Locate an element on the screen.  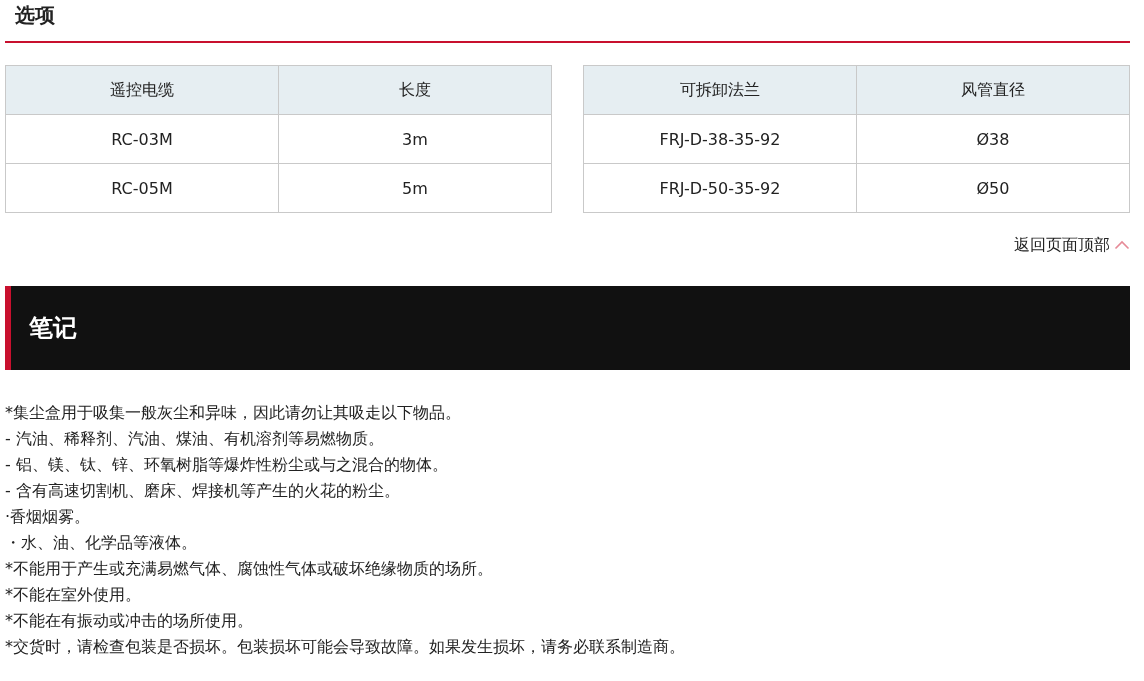
table-cell: Ø38 is located at coordinates (993, 139).